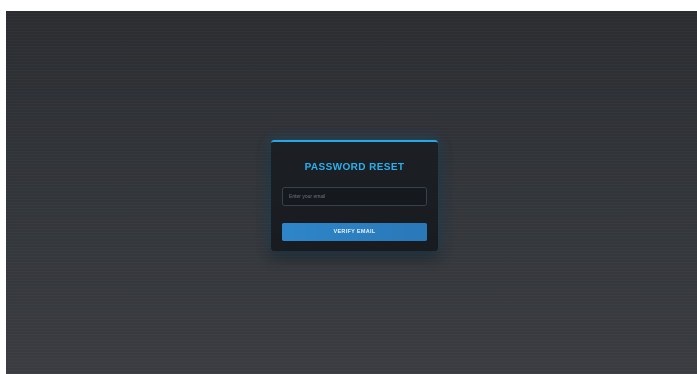 The width and height of the screenshot is (697, 374). What do you see at coordinates (354, 232) in the screenshot?
I see `verify-email-button: VERIFY EMAIL` at bounding box center [354, 232].